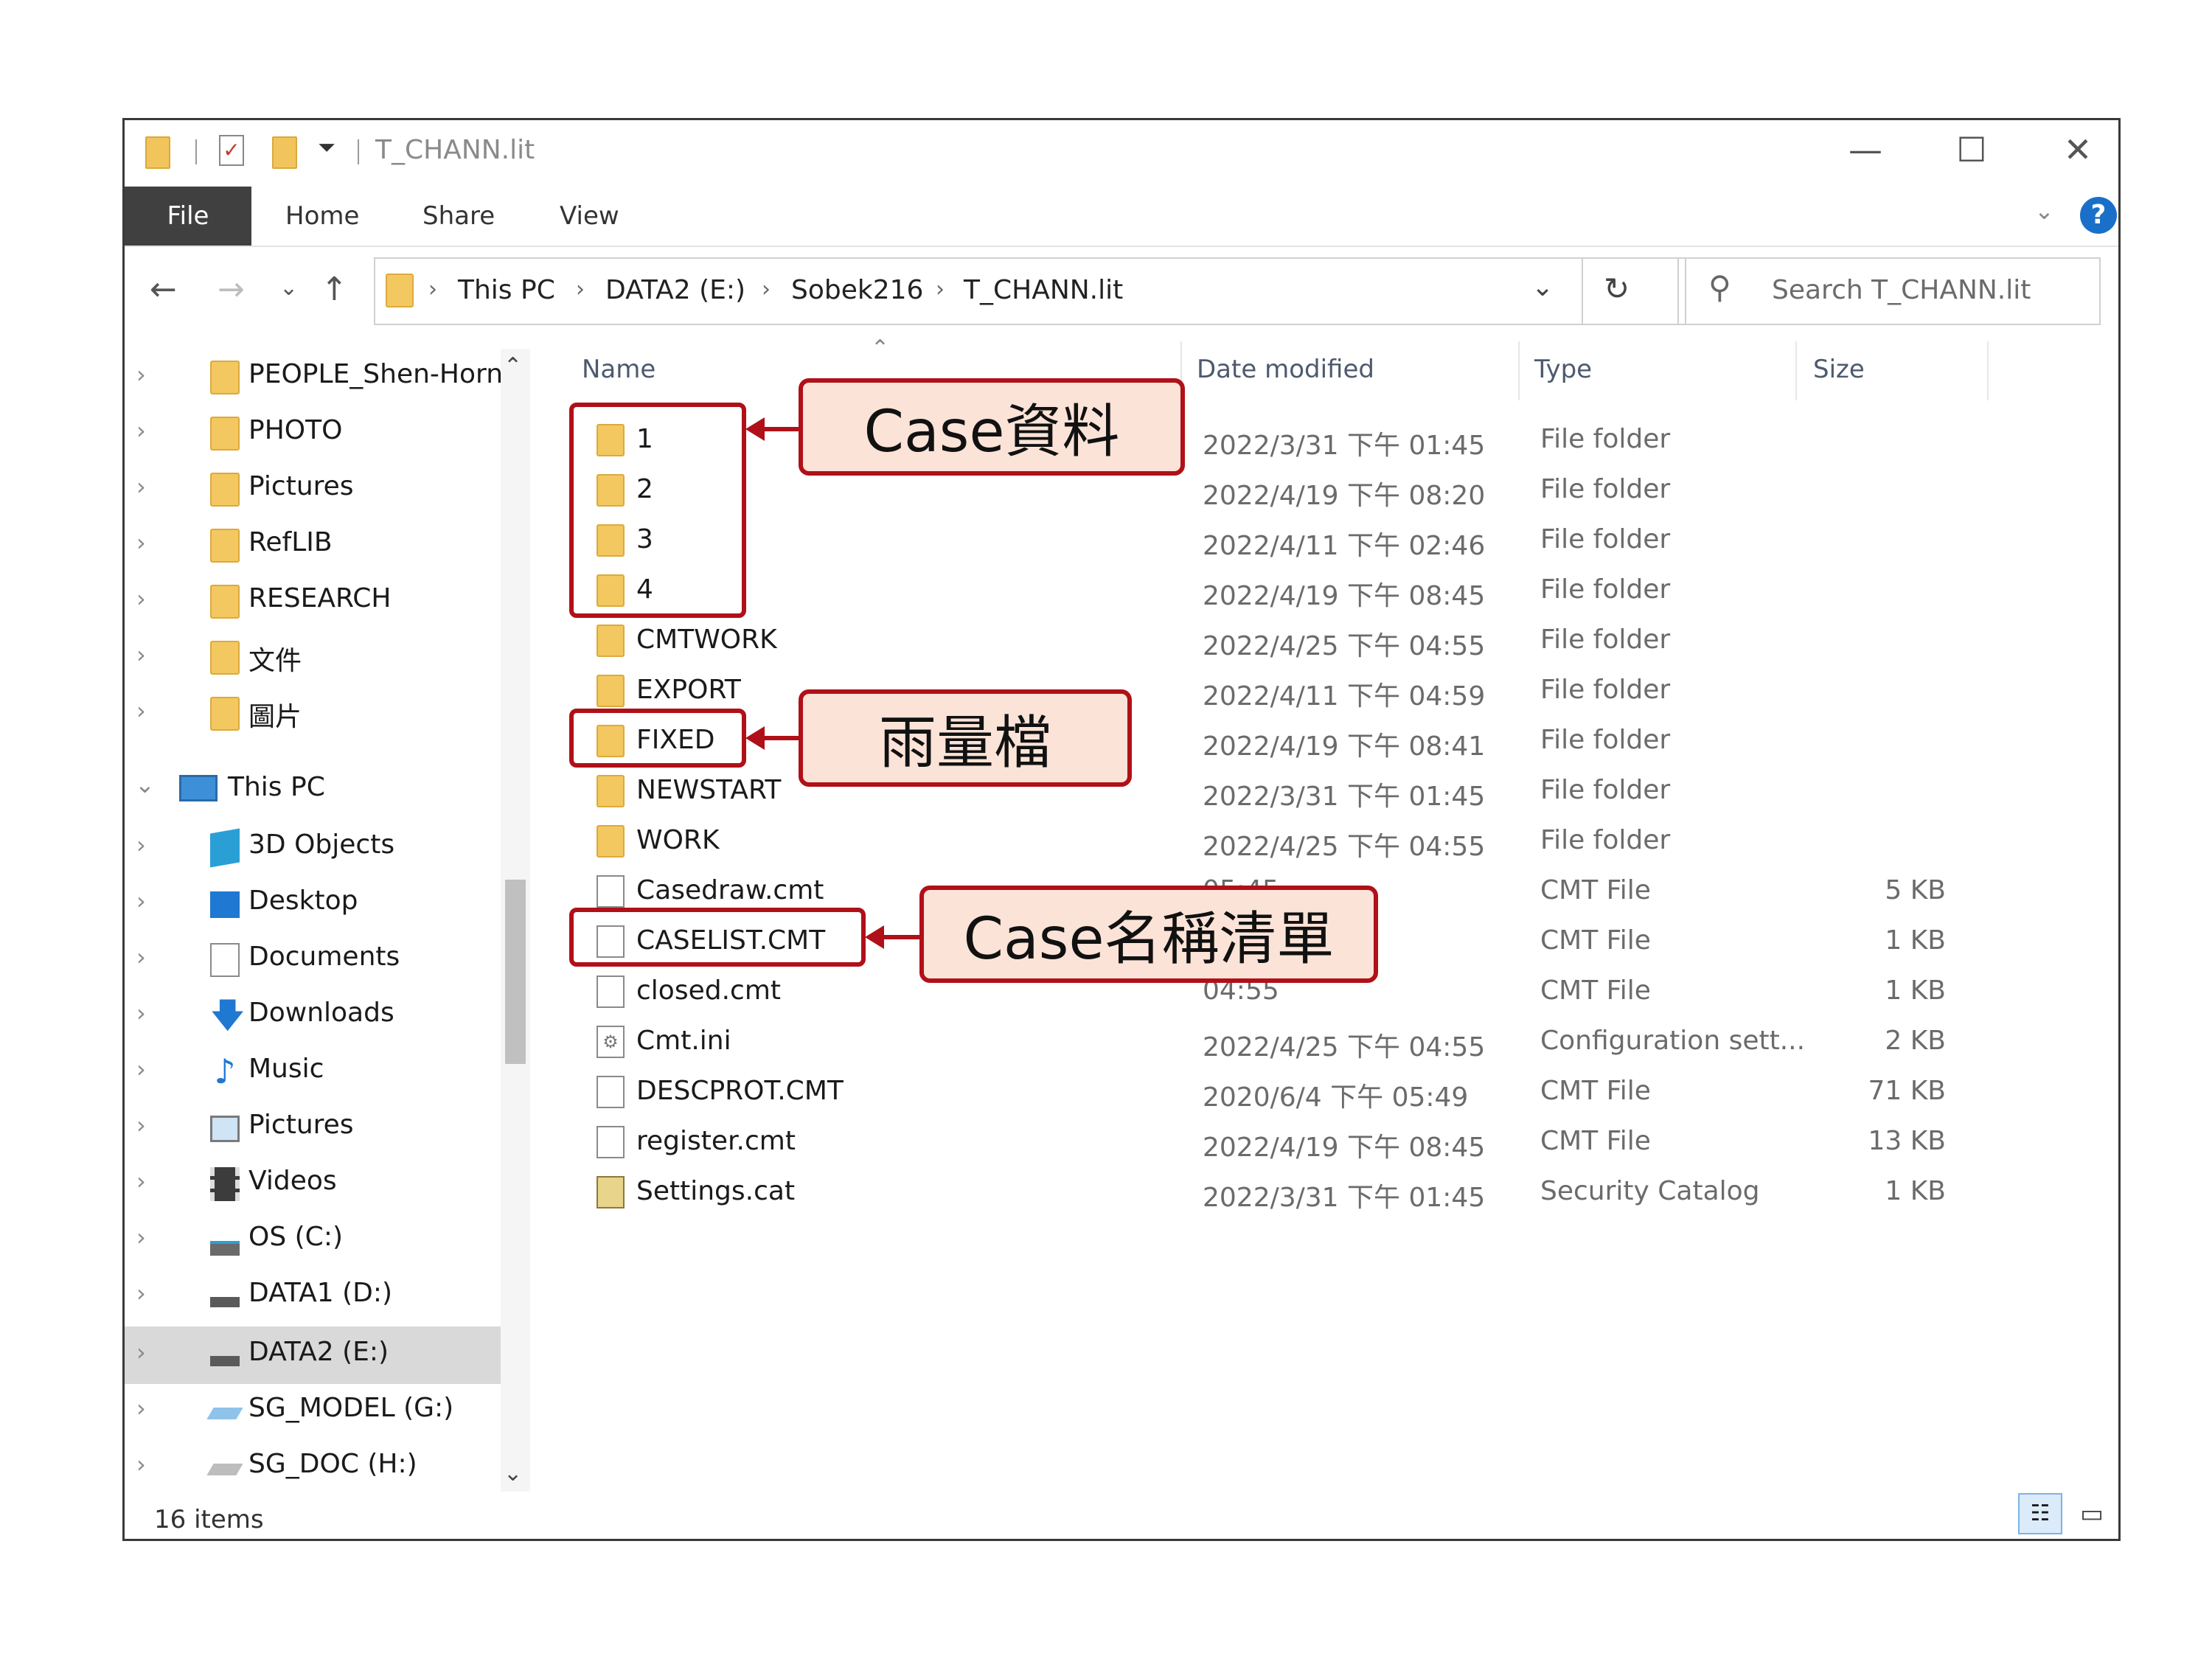  Describe the element at coordinates (379, 1184) in the screenshot. I see `nav-item-videos: › Videos` at that location.